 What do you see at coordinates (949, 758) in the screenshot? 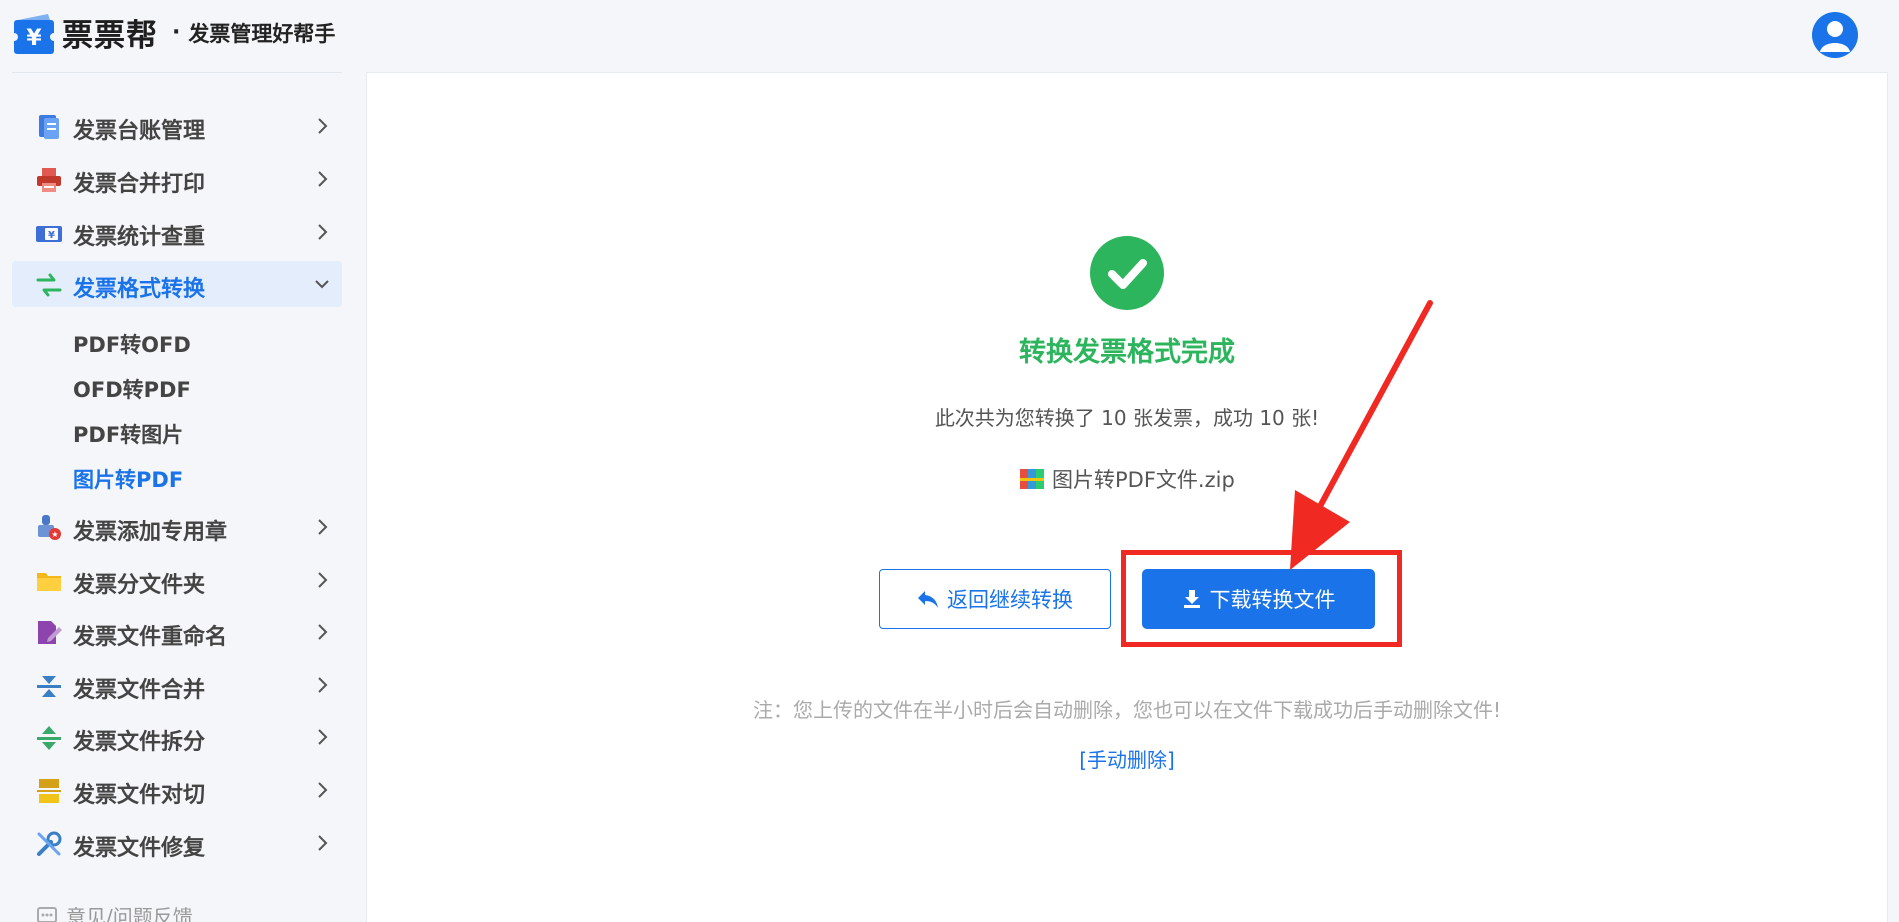
I see `manual-delete-link: [手动删除]` at bounding box center [949, 758].